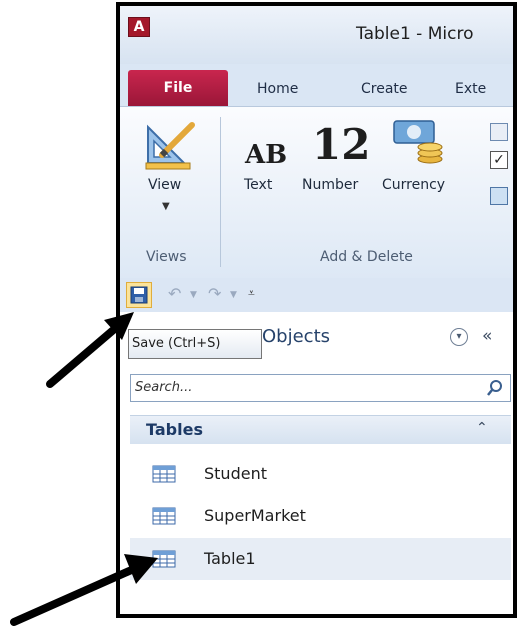  Describe the element at coordinates (384, 89) in the screenshot. I see `tab-create: Create` at that location.